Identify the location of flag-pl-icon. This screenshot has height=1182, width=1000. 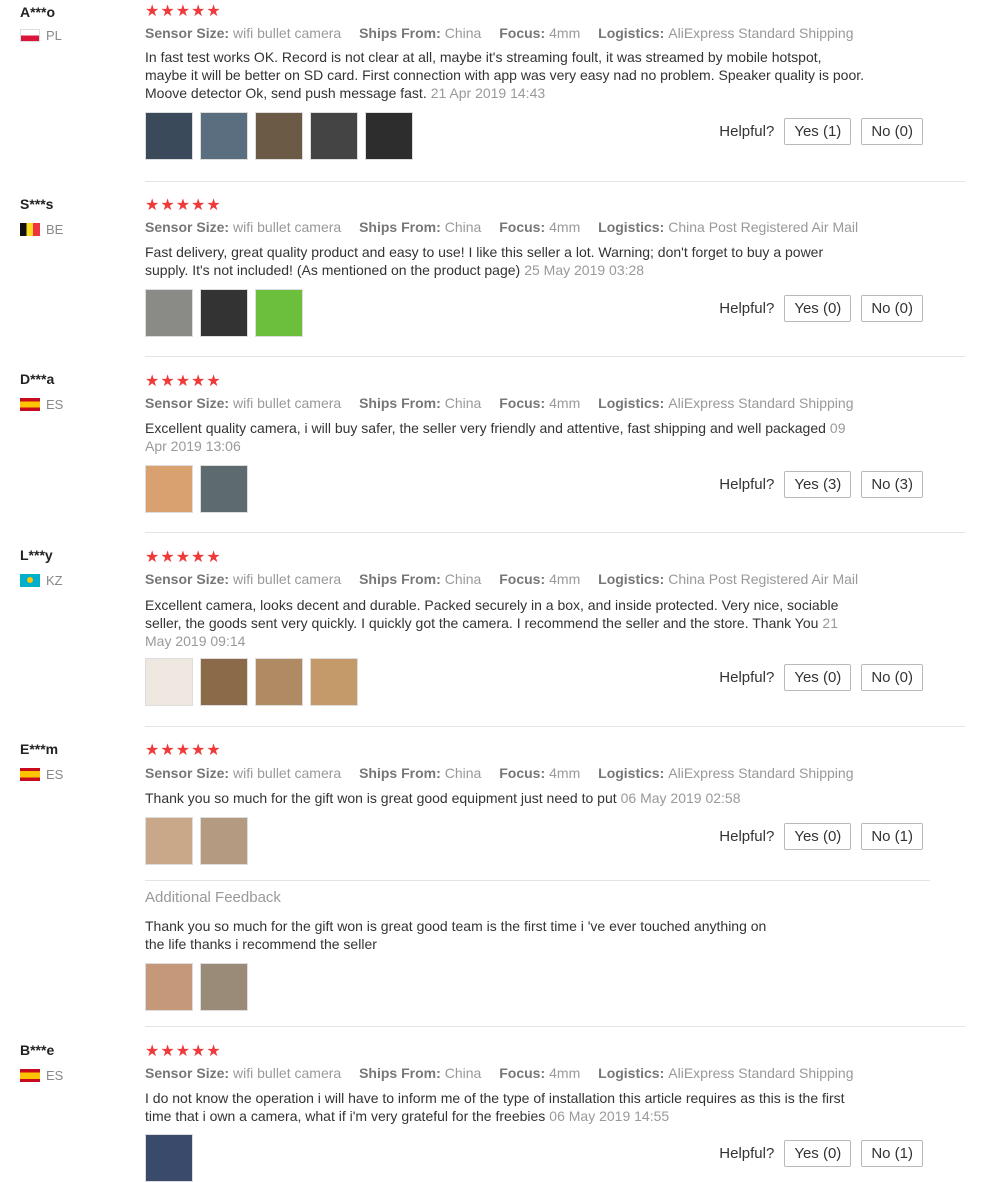
(30, 35).